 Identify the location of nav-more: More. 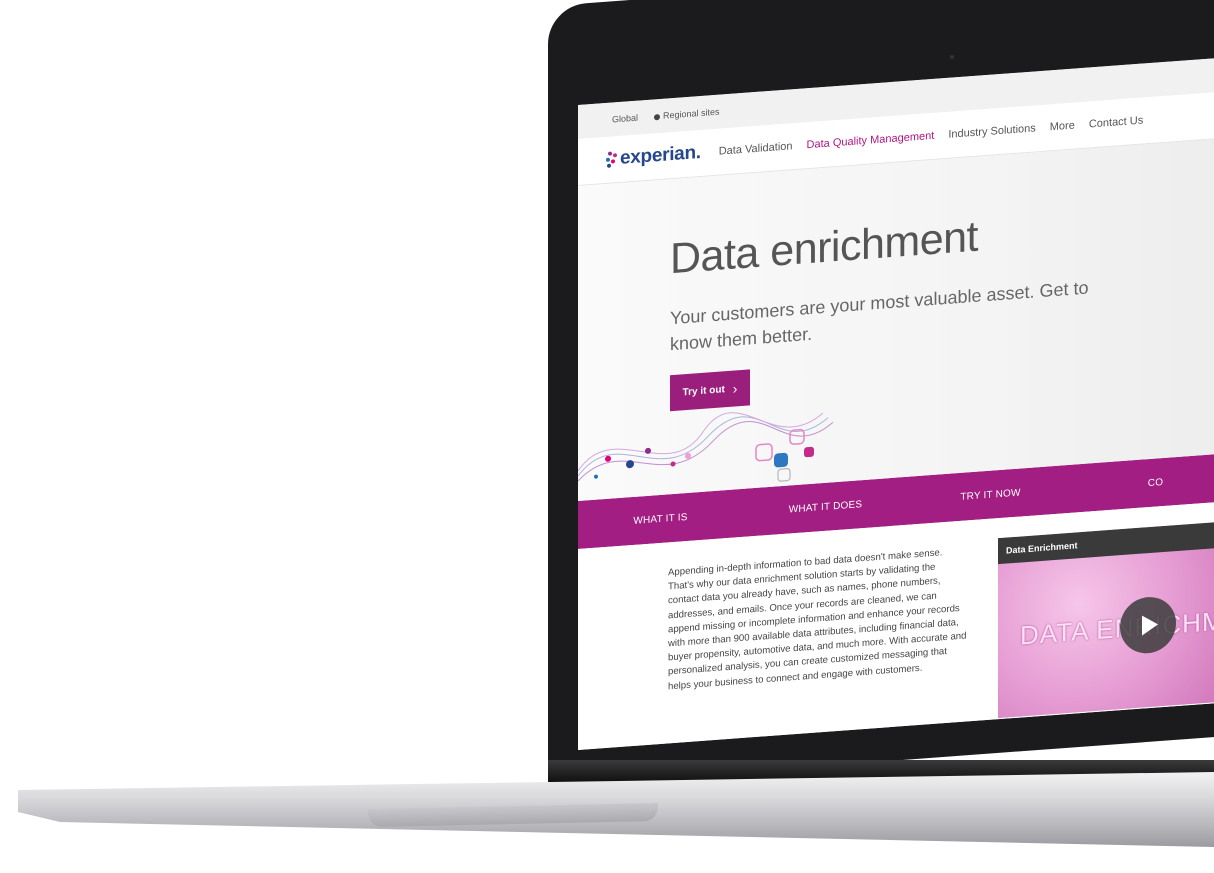
(1062, 127).